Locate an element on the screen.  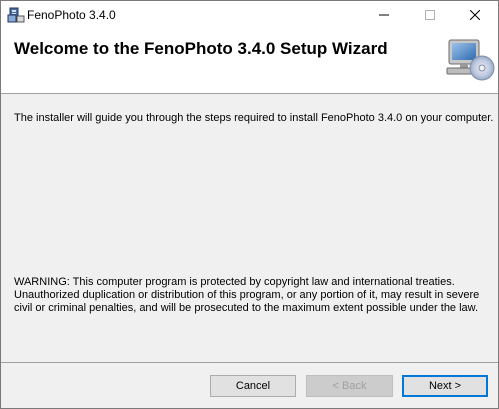
back-button: < Back is located at coordinates (349, 386).